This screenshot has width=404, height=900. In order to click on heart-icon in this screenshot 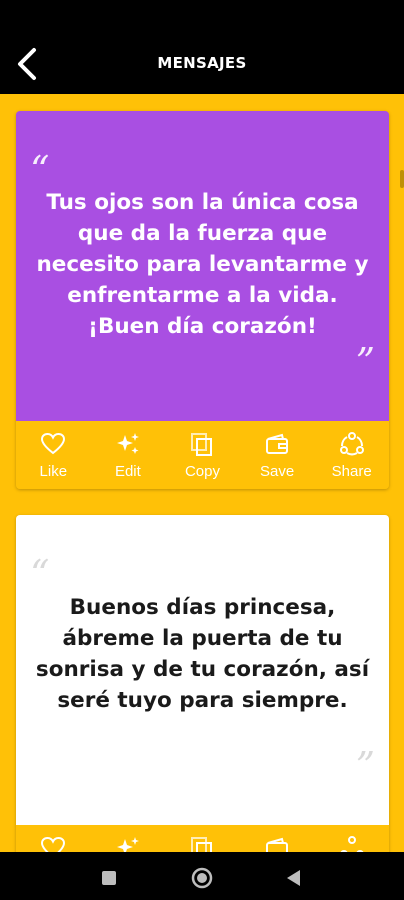, I will do `click(53, 443)`.